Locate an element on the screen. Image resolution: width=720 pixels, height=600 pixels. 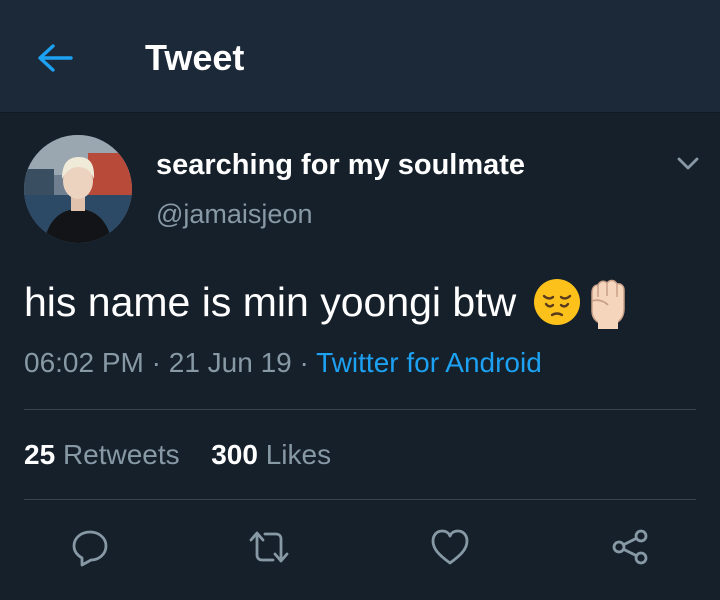
retweets-stat: 25 Retweets is located at coordinates (102, 455).